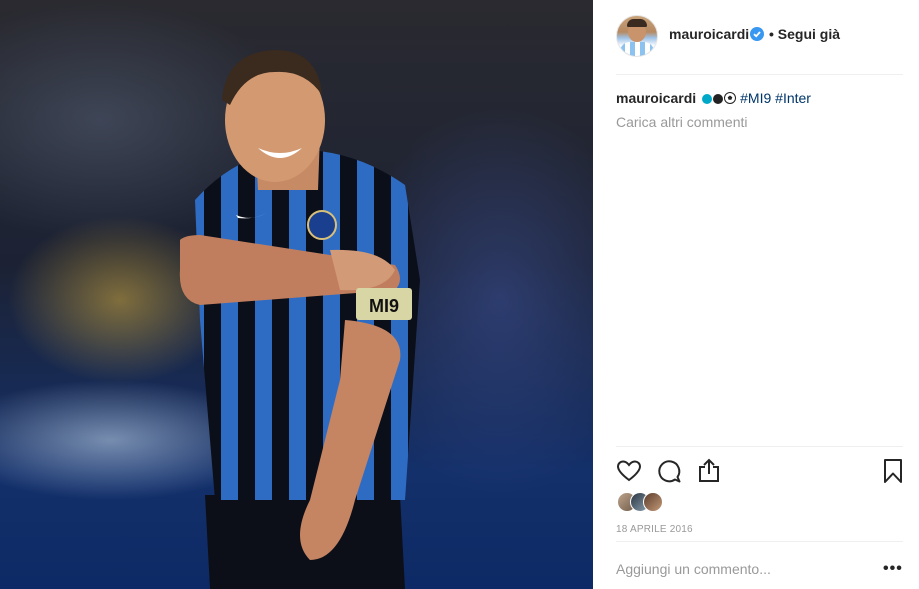 The width and height of the screenshot is (919, 589). I want to click on heart-icon, so click(629, 471).